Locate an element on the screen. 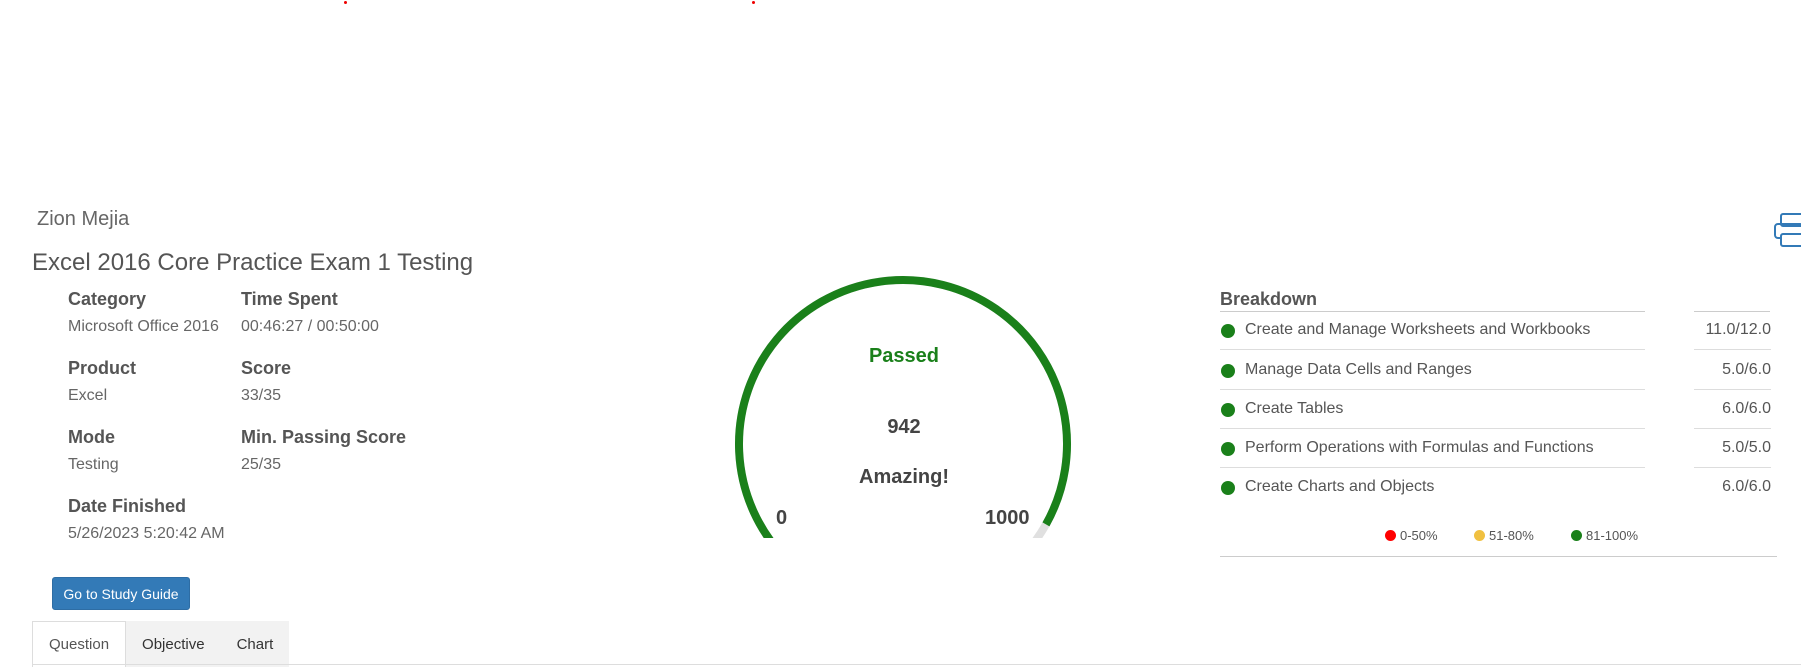 Image resolution: width=1801 pixels, height=667 pixels. category-label: Category is located at coordinates (107, 299).